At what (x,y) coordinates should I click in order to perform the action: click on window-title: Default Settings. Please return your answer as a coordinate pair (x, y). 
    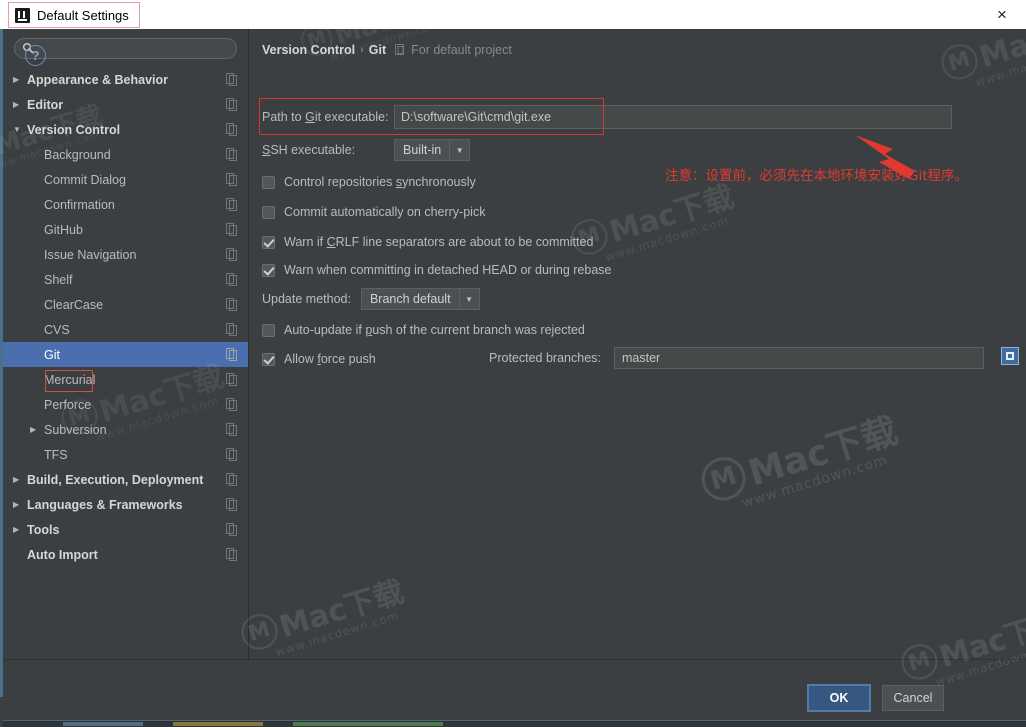
    Looking at the image, I should click on (83, 15).